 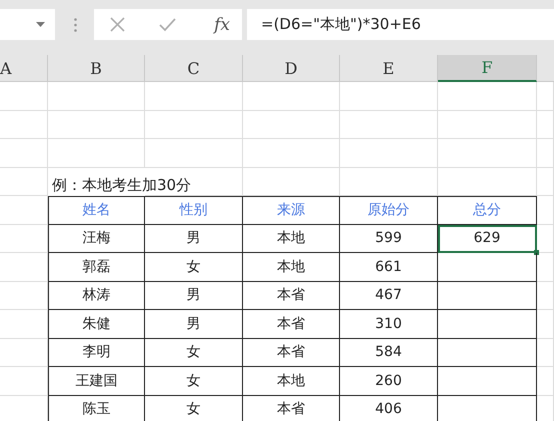 I want to click on table-cell: 260, so click(x=389, y=381).